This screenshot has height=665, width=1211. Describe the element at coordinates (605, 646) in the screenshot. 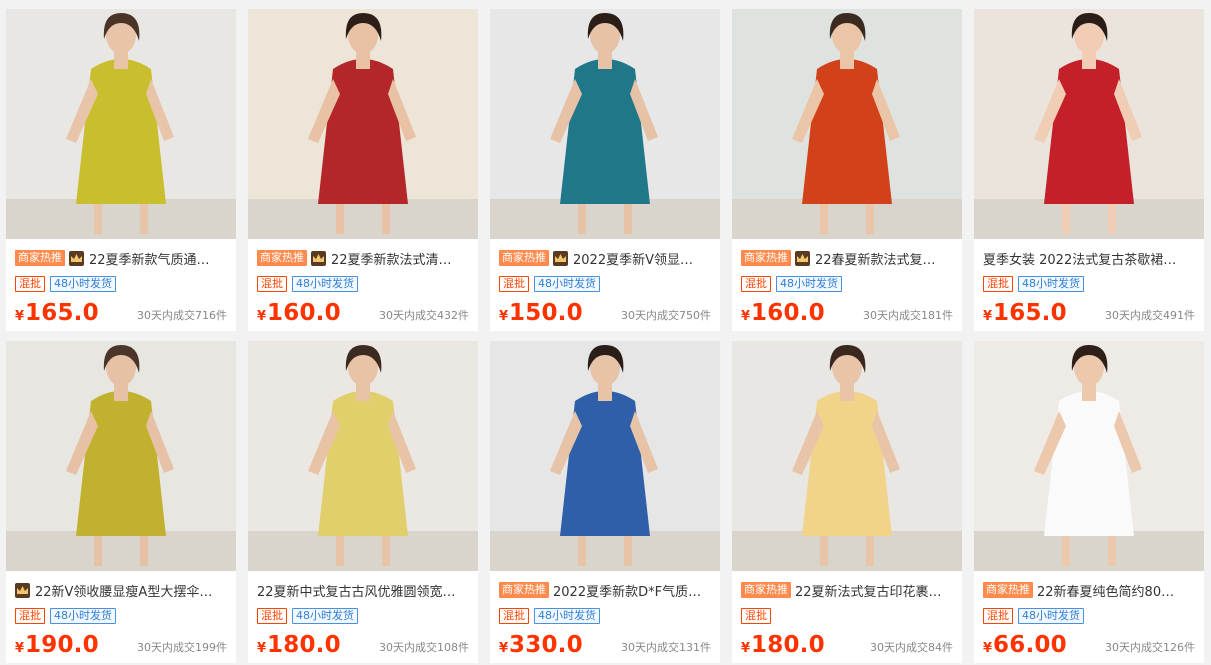

I see `price-row: ¥330.0 30天内成交131件` at that location.